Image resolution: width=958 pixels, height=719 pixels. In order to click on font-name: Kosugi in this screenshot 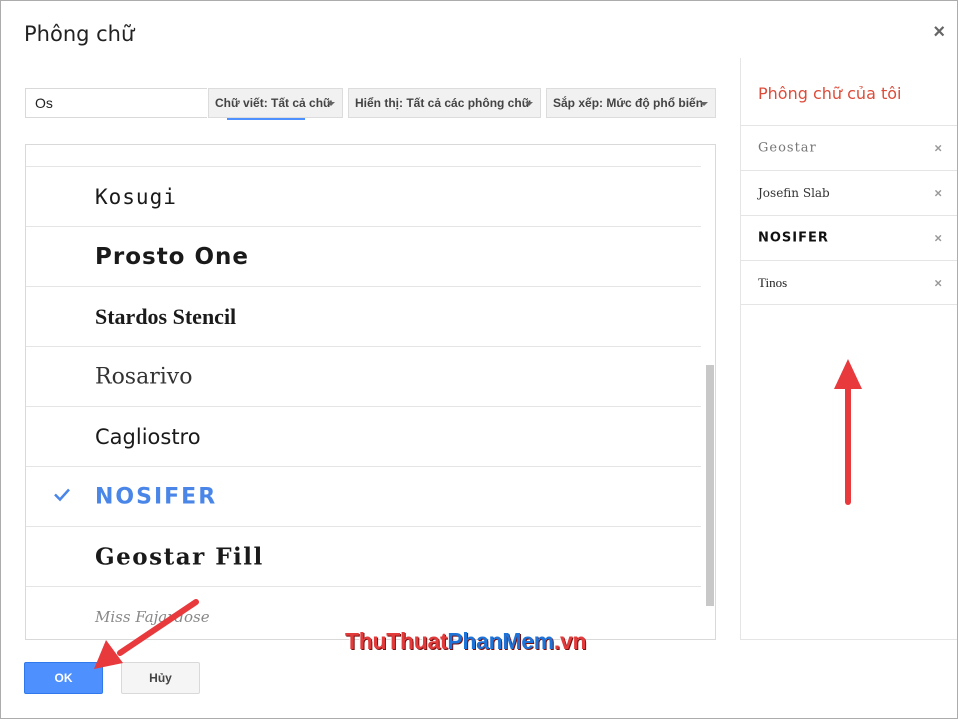, I will do `click(136, 196)`.